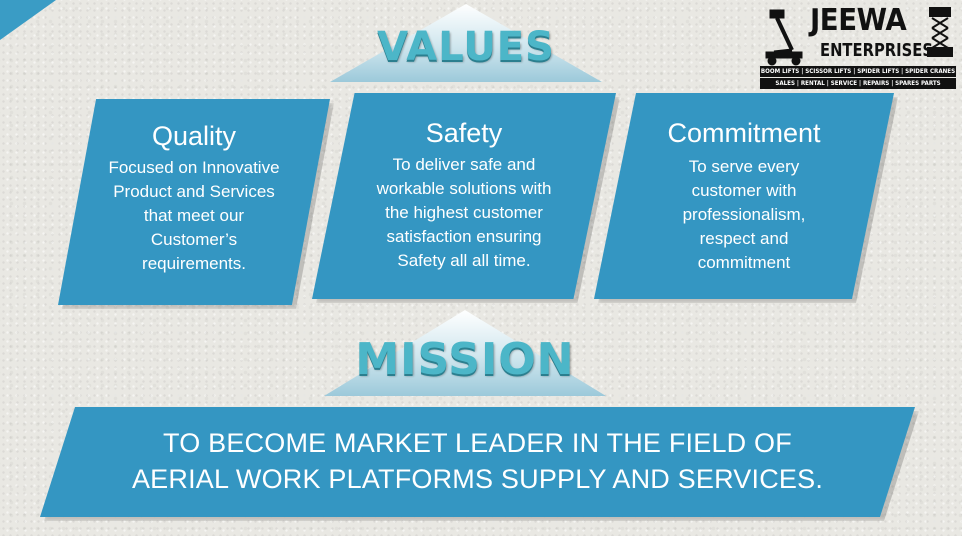 This screenshot has width=962, height=536. Describe the element at coordinates (194, 191) in the screenshot. I see `value-card-line: Product and Services` at that location.